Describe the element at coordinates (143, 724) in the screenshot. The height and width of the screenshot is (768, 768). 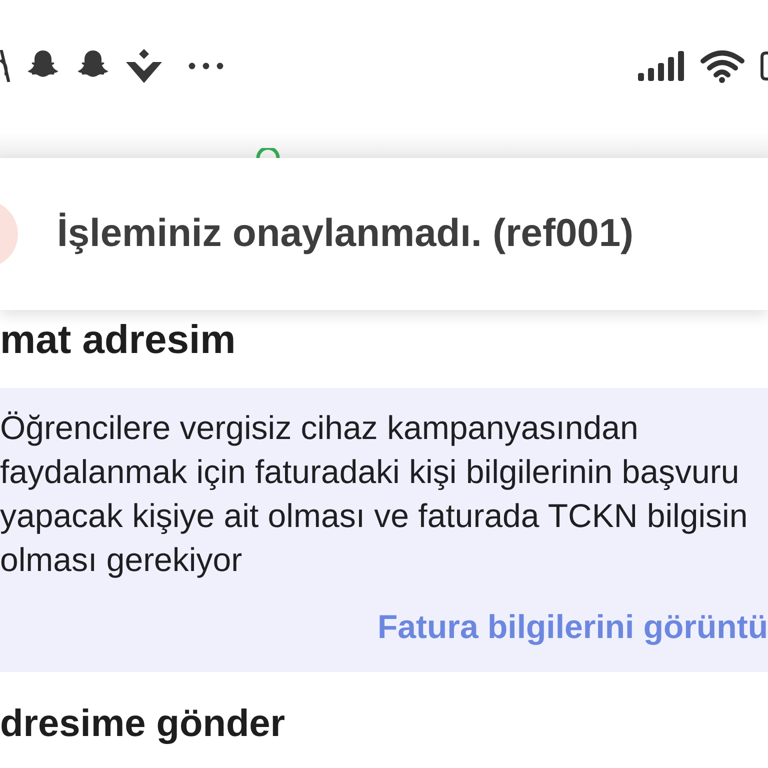
I see `section-title: dresime gönder` at that location.